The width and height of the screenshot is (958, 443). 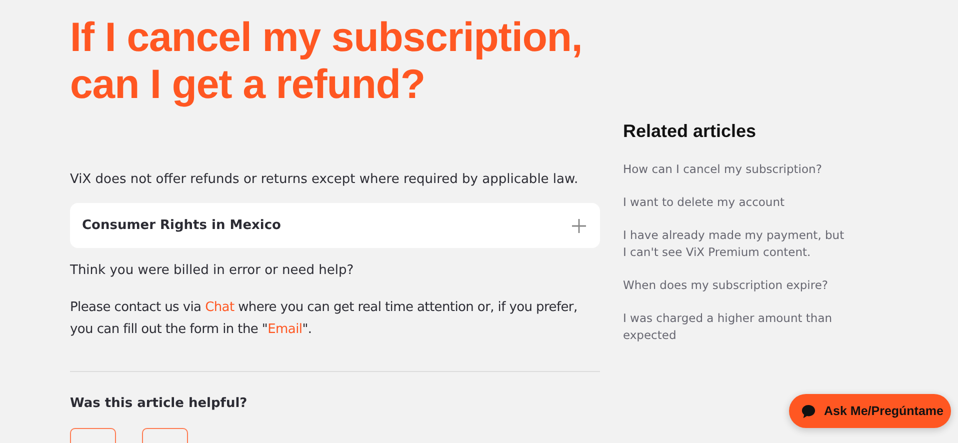 I want to click on plus-icon, so click(x=579, y=225).